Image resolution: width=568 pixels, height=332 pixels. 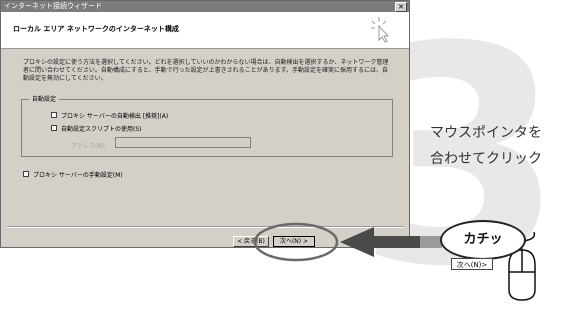 What do you see at coordinates (431, 242) in the screenshot?
I see `arrow-tail` at bounding box center [431, 242].